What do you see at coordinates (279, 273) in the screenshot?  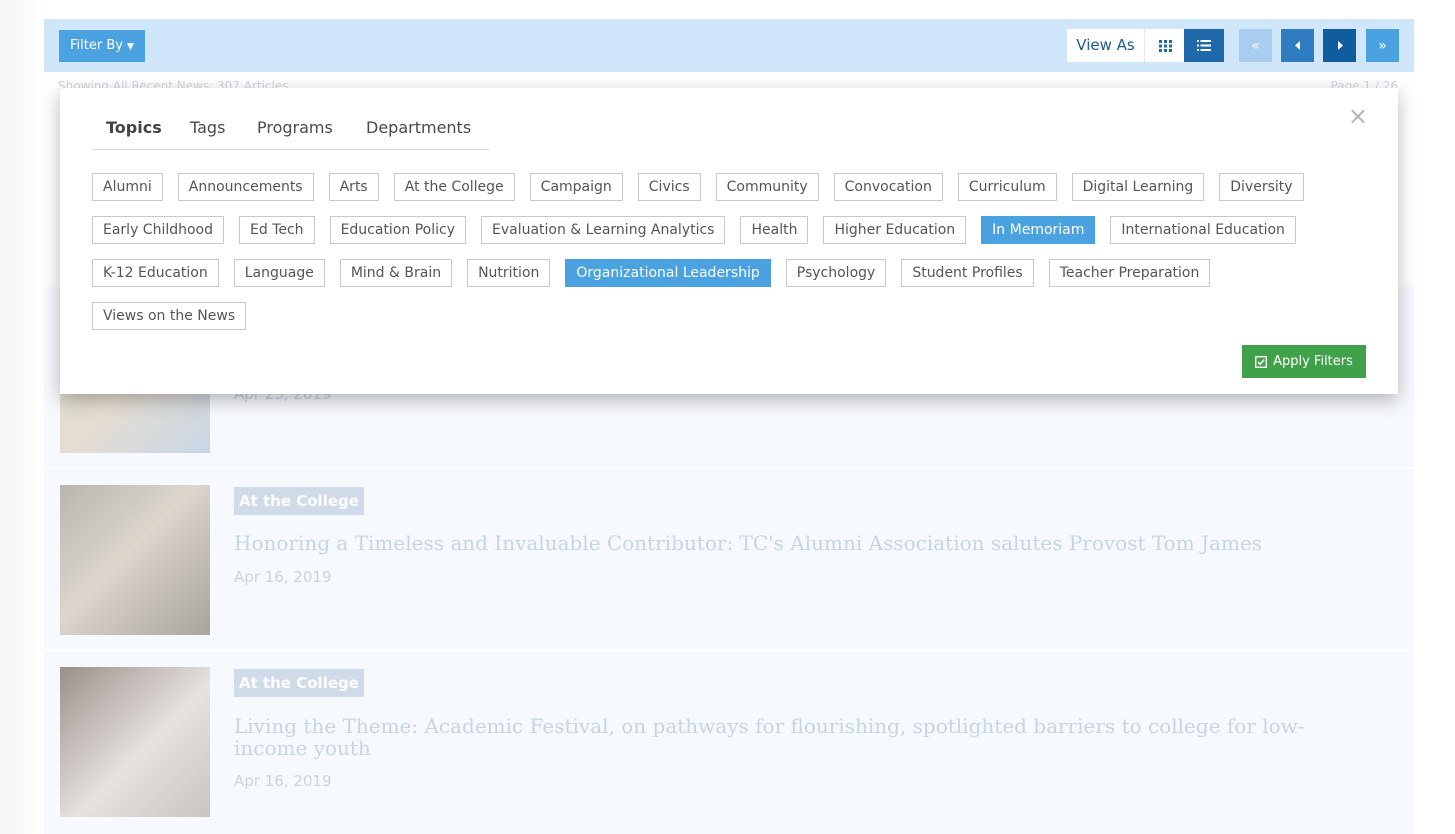 I see `topic-chip: Language` at bounding box center [279, 273].